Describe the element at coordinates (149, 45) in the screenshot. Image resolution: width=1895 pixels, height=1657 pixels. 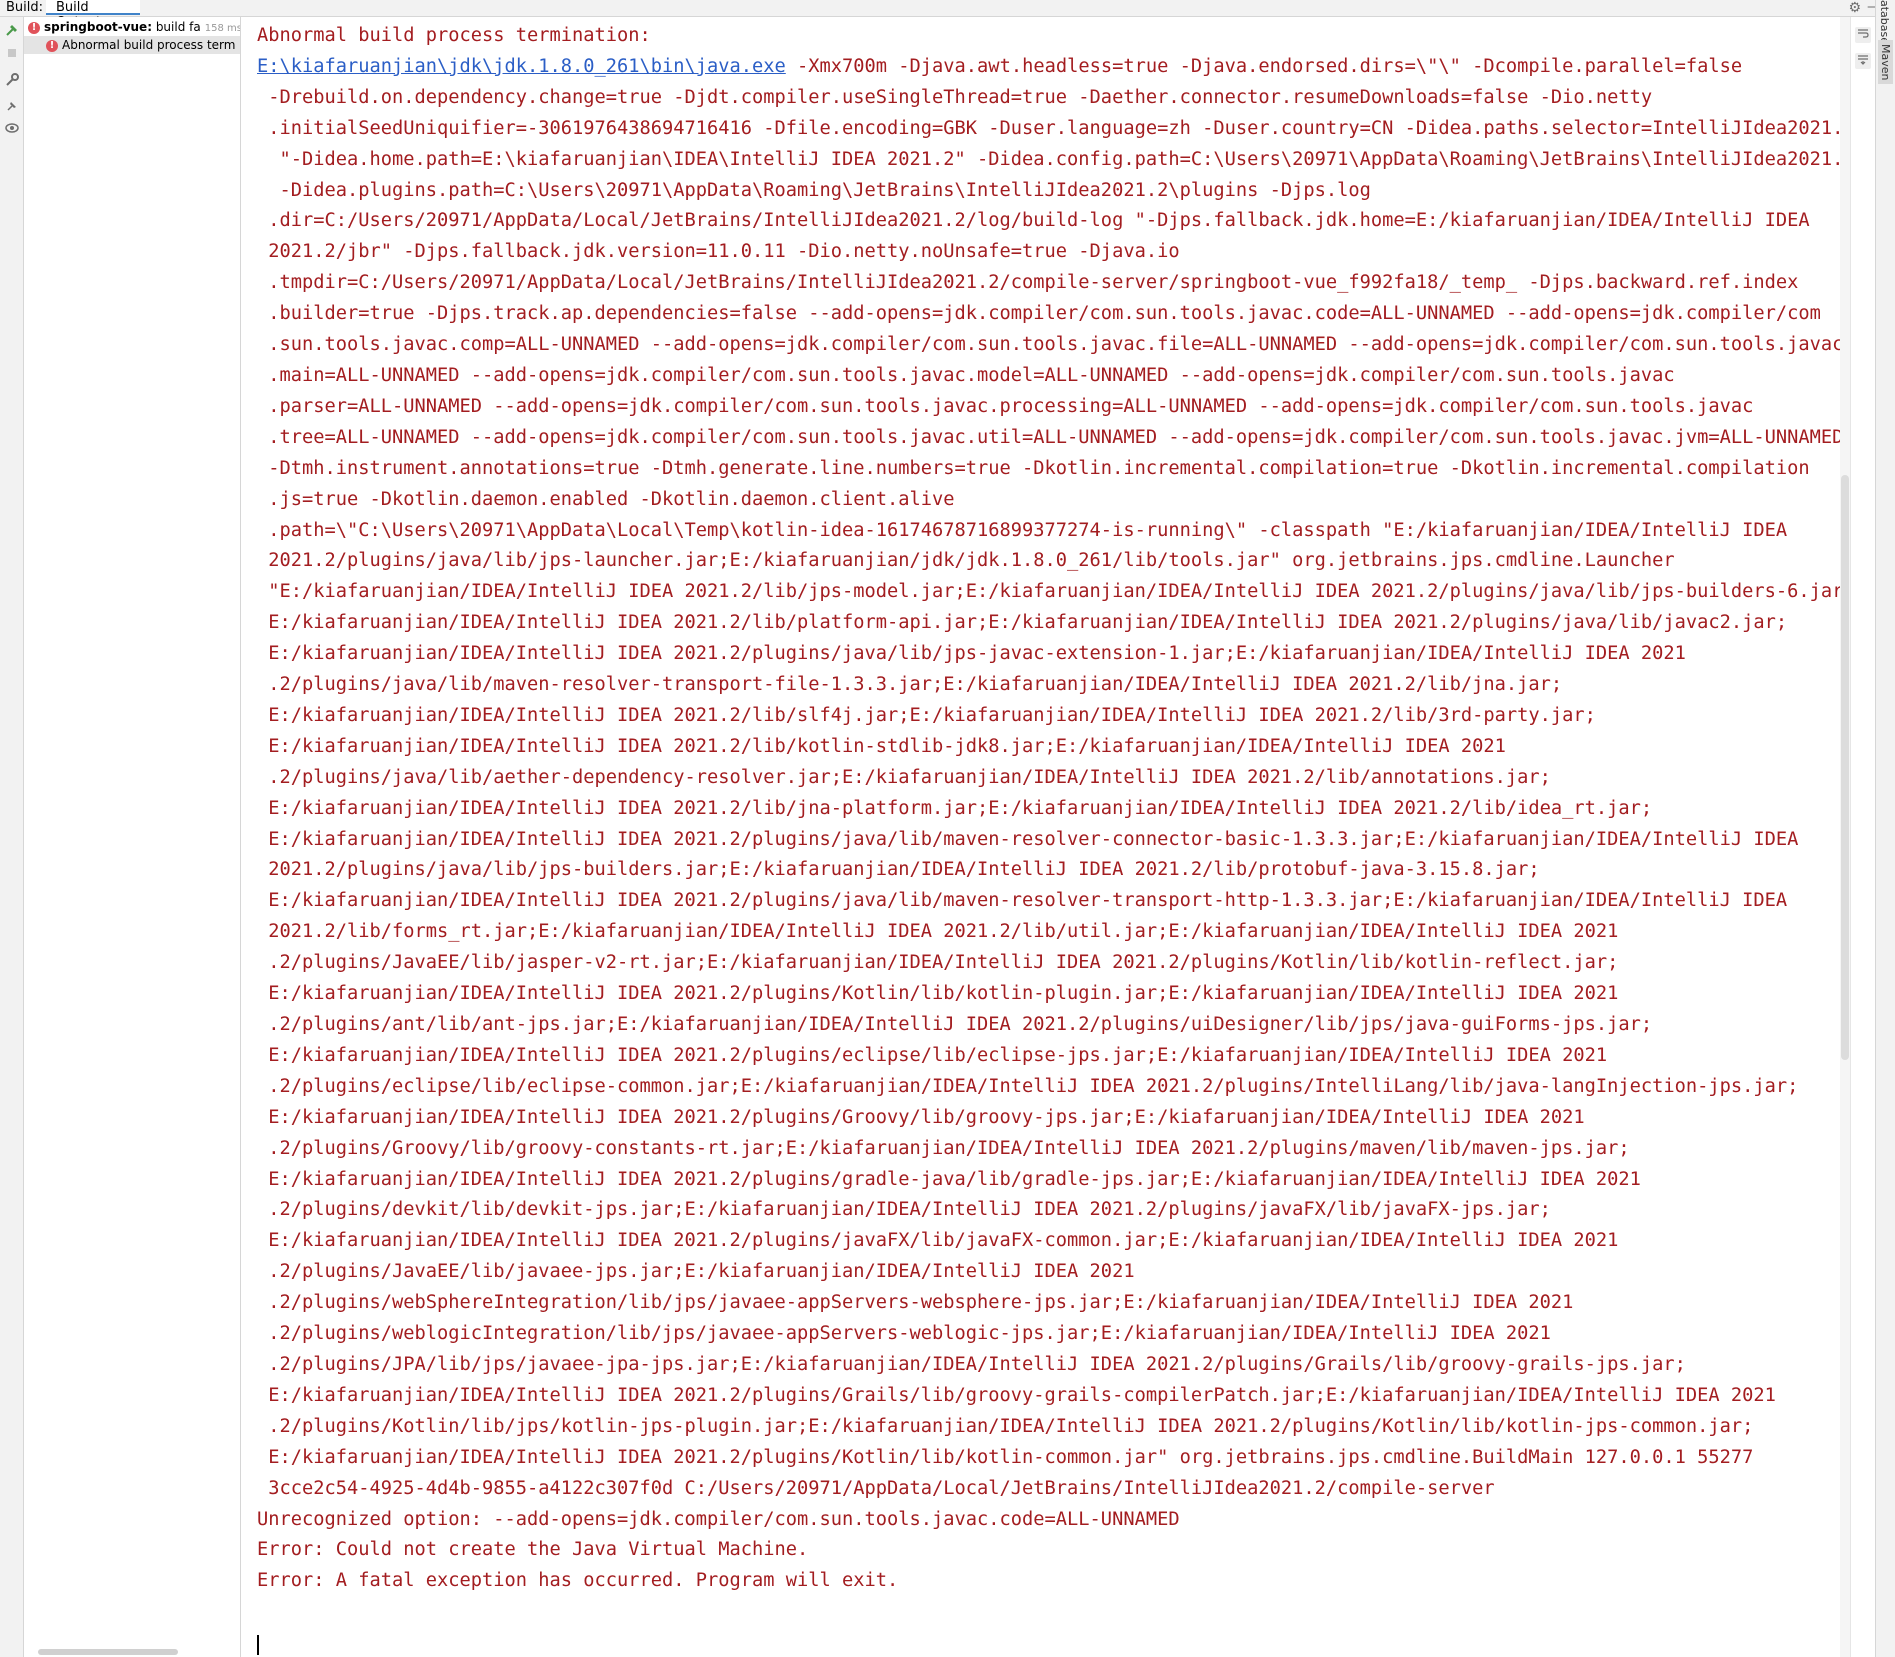
I see `error-message-short: Abnormal build process term` at that location.